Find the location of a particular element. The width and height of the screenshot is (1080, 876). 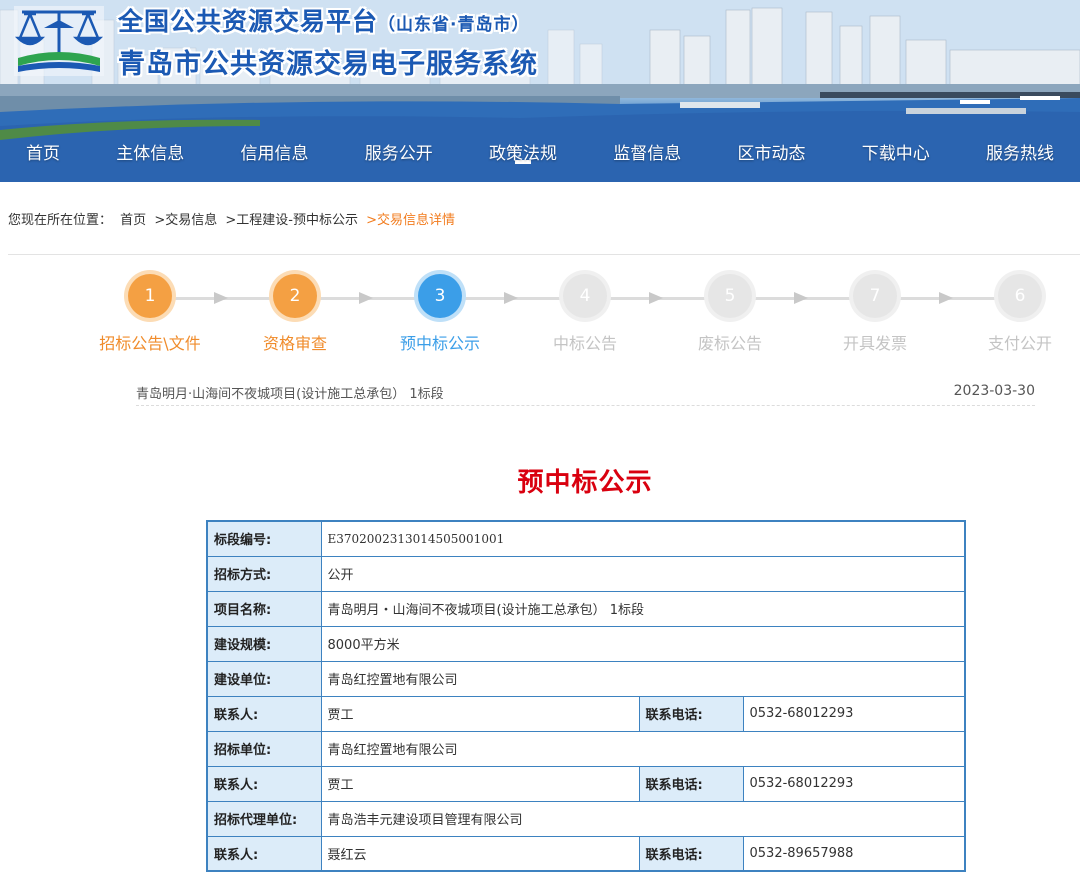

table-row: 建设规模: 8000平方米 is located at coordinates (586, 643).